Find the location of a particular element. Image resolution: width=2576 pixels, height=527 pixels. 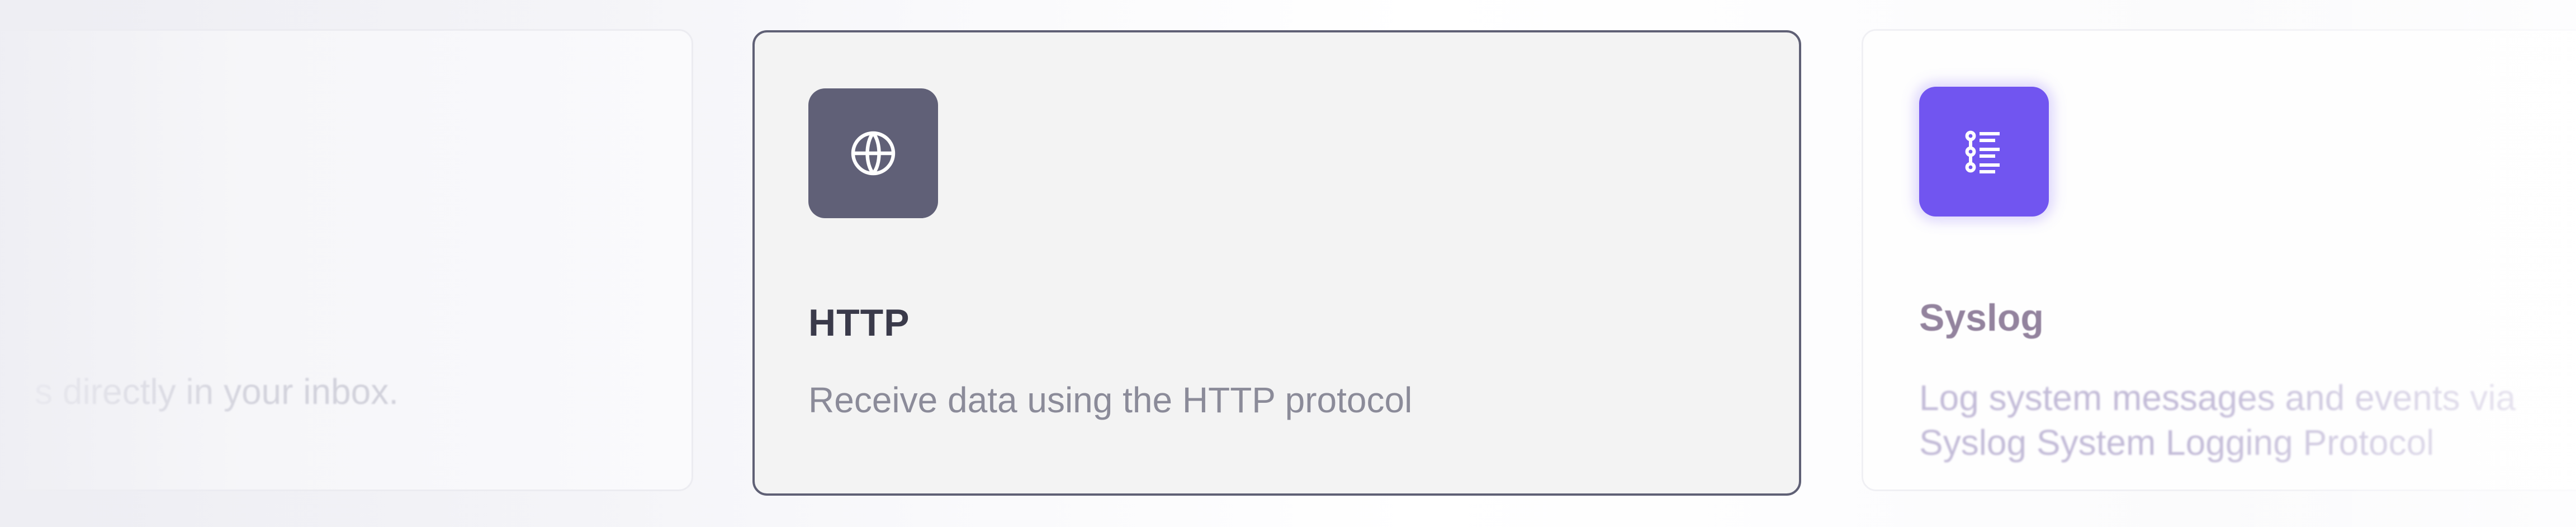

syslog-icon-tile is located at coordinates (1984, 152).